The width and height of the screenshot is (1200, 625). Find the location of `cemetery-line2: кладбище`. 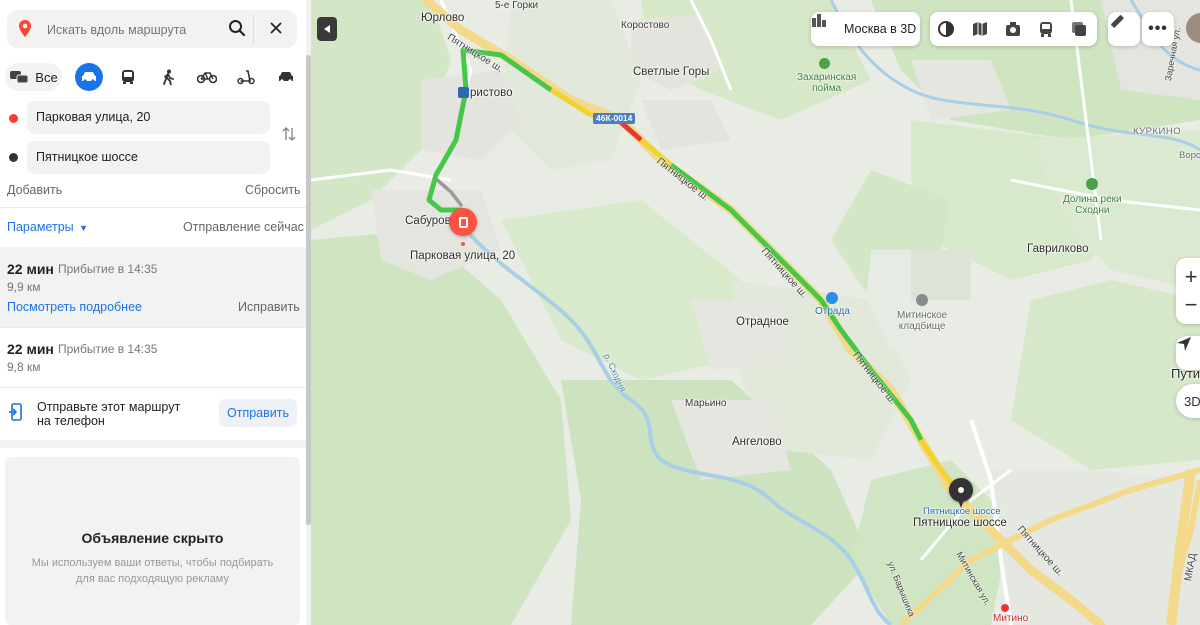

cemetery-line2: кладбище is located at coordinates (922, 326).